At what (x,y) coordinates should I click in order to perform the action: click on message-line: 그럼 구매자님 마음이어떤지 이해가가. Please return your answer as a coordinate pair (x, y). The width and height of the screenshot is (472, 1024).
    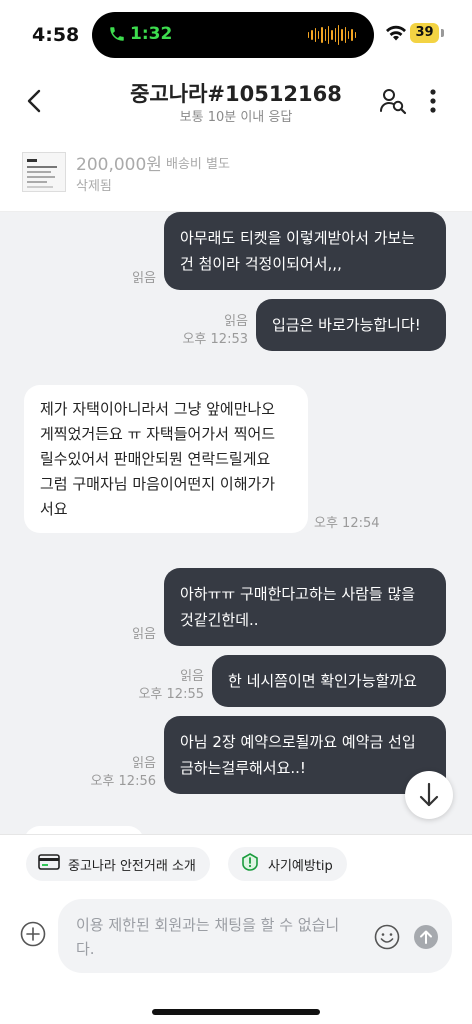
    Looking at the image, I should click on (158, 484).